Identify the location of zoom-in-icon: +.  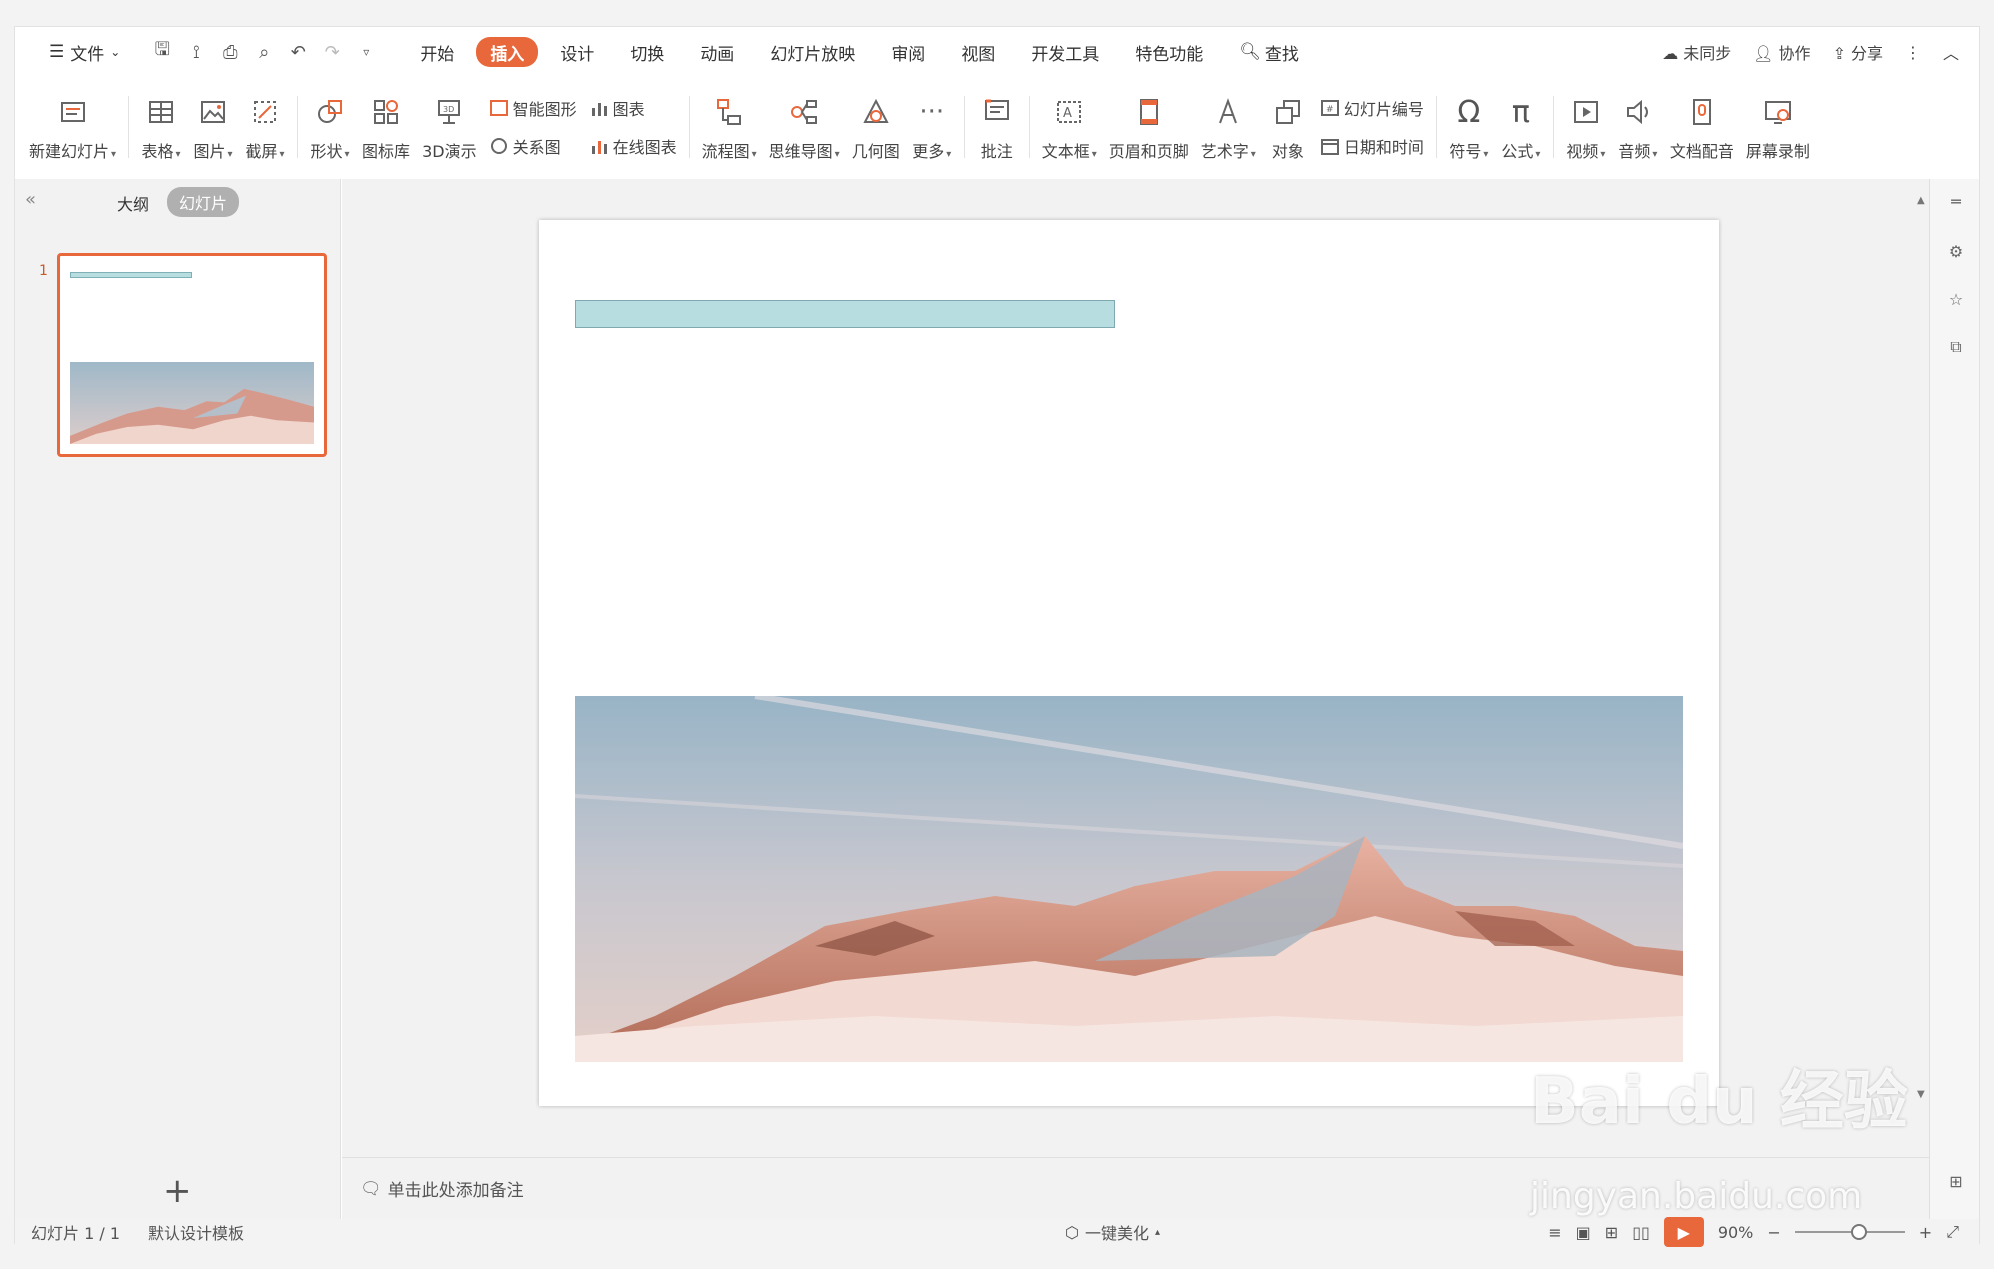
(1925, 1232).